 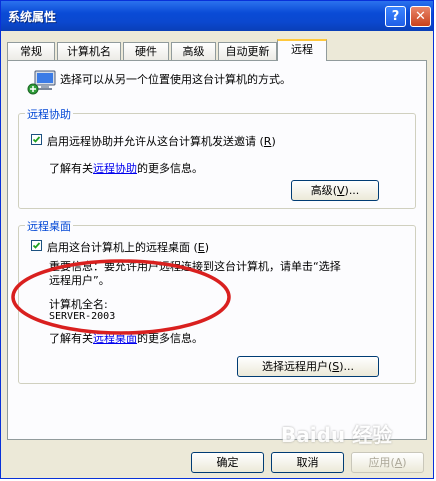 I want to click on full-computer-name-label: 计算机全名:, so click(x=78, y=304).